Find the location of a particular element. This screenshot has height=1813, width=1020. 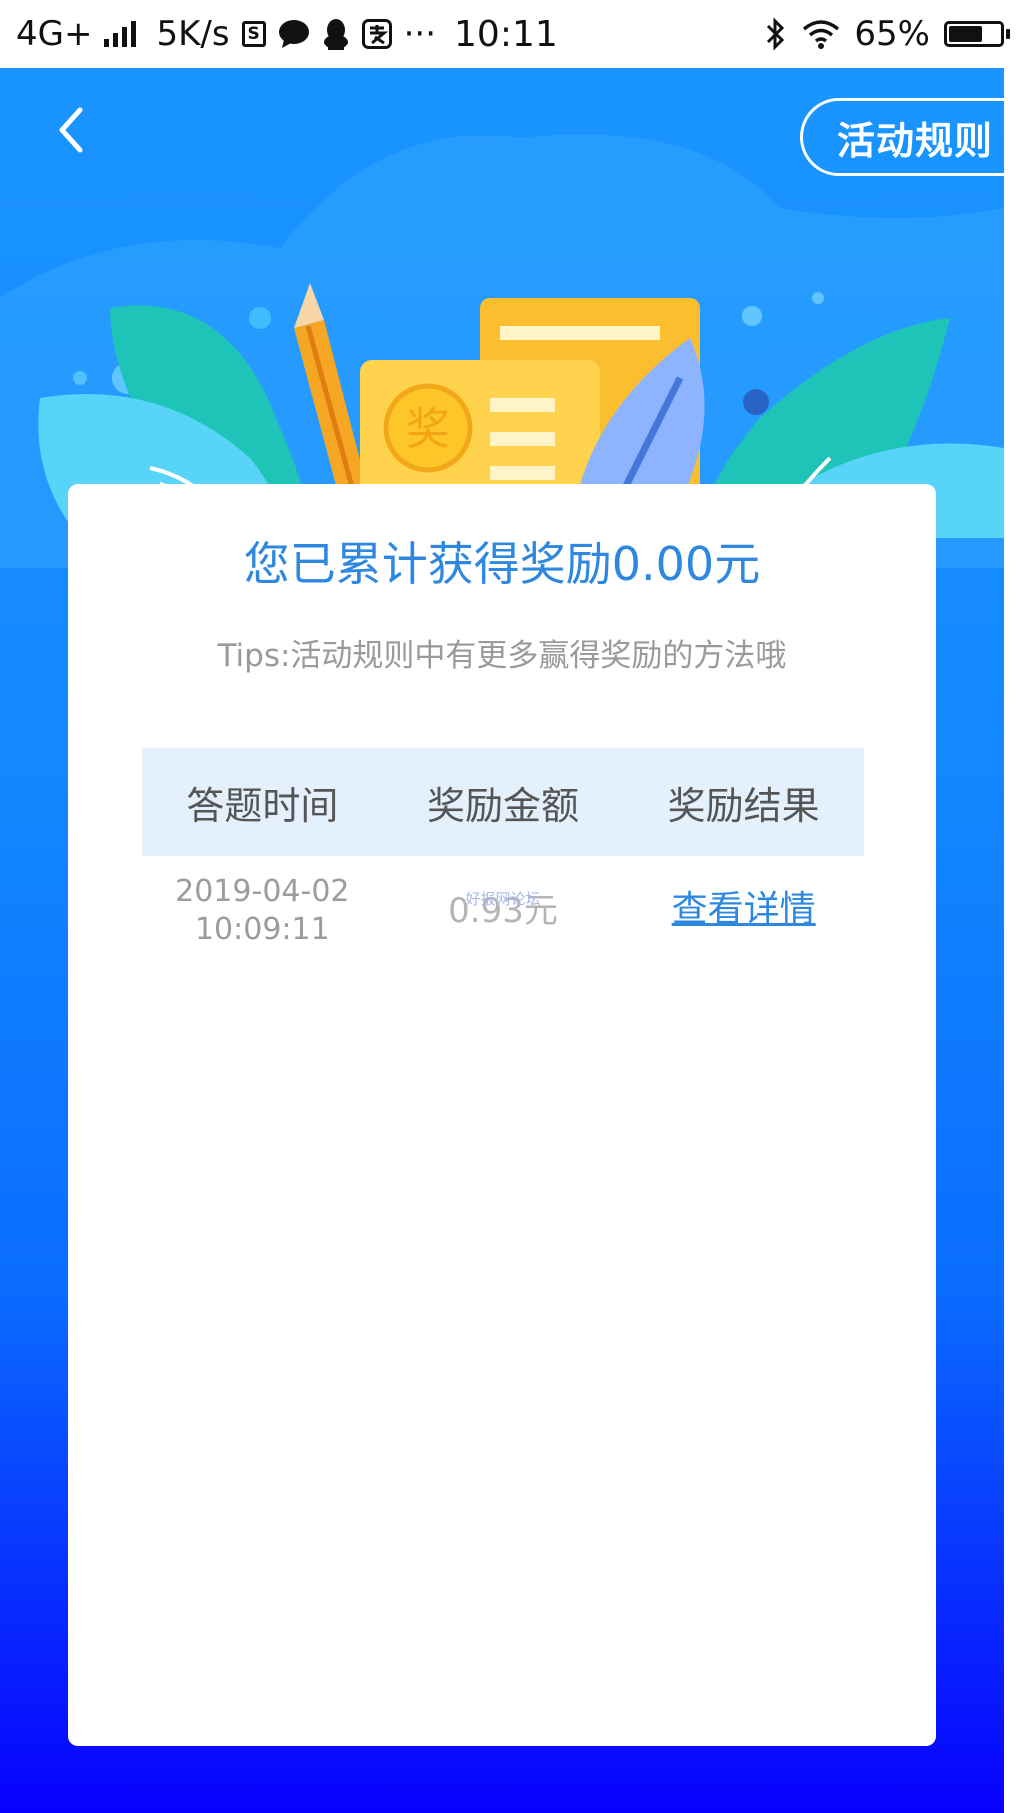

status-time: 10:11 is located at coordinates (506, 34).